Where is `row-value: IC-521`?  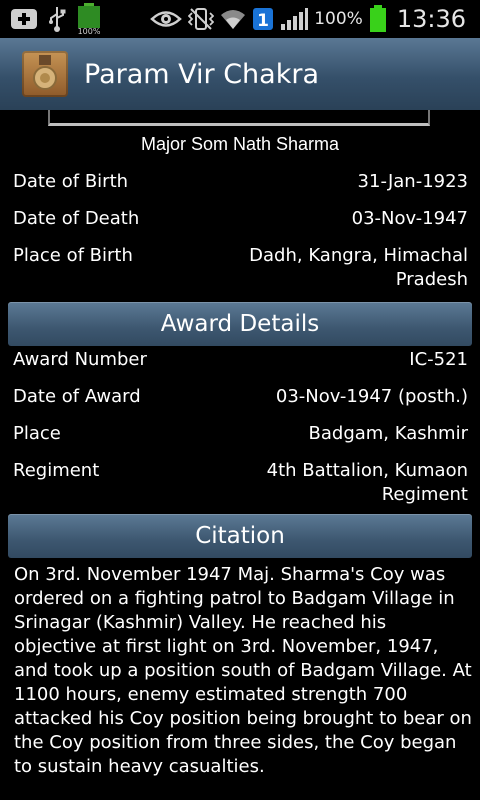 row-value: IC-521 is located at coordinates (438, 359).